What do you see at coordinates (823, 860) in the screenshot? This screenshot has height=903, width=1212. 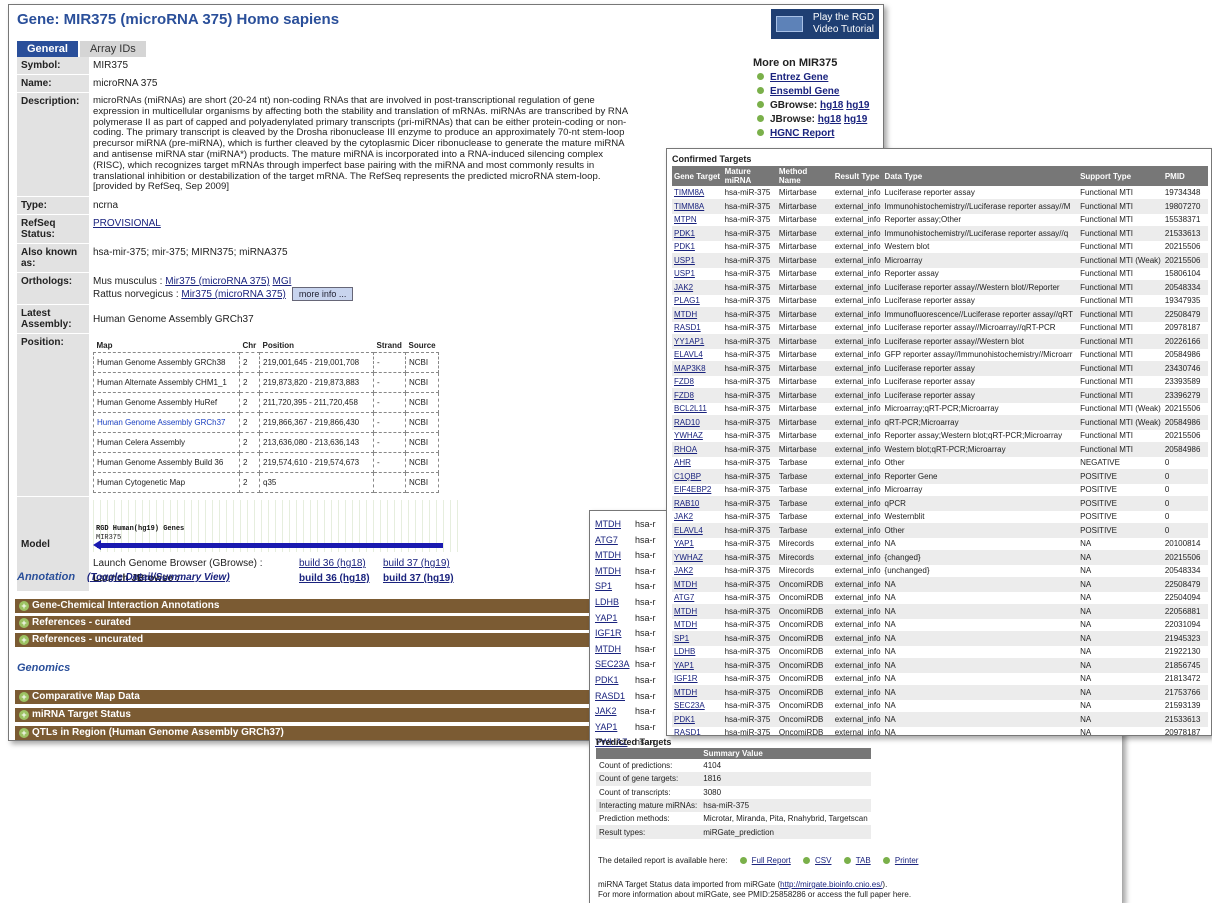 I see `csv-link: CSV` at bounding box center [823, 860].